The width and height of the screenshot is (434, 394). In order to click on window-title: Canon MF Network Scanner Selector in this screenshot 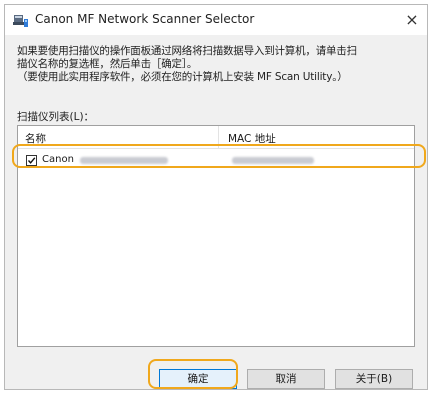, I will do `click(145, 19)`.